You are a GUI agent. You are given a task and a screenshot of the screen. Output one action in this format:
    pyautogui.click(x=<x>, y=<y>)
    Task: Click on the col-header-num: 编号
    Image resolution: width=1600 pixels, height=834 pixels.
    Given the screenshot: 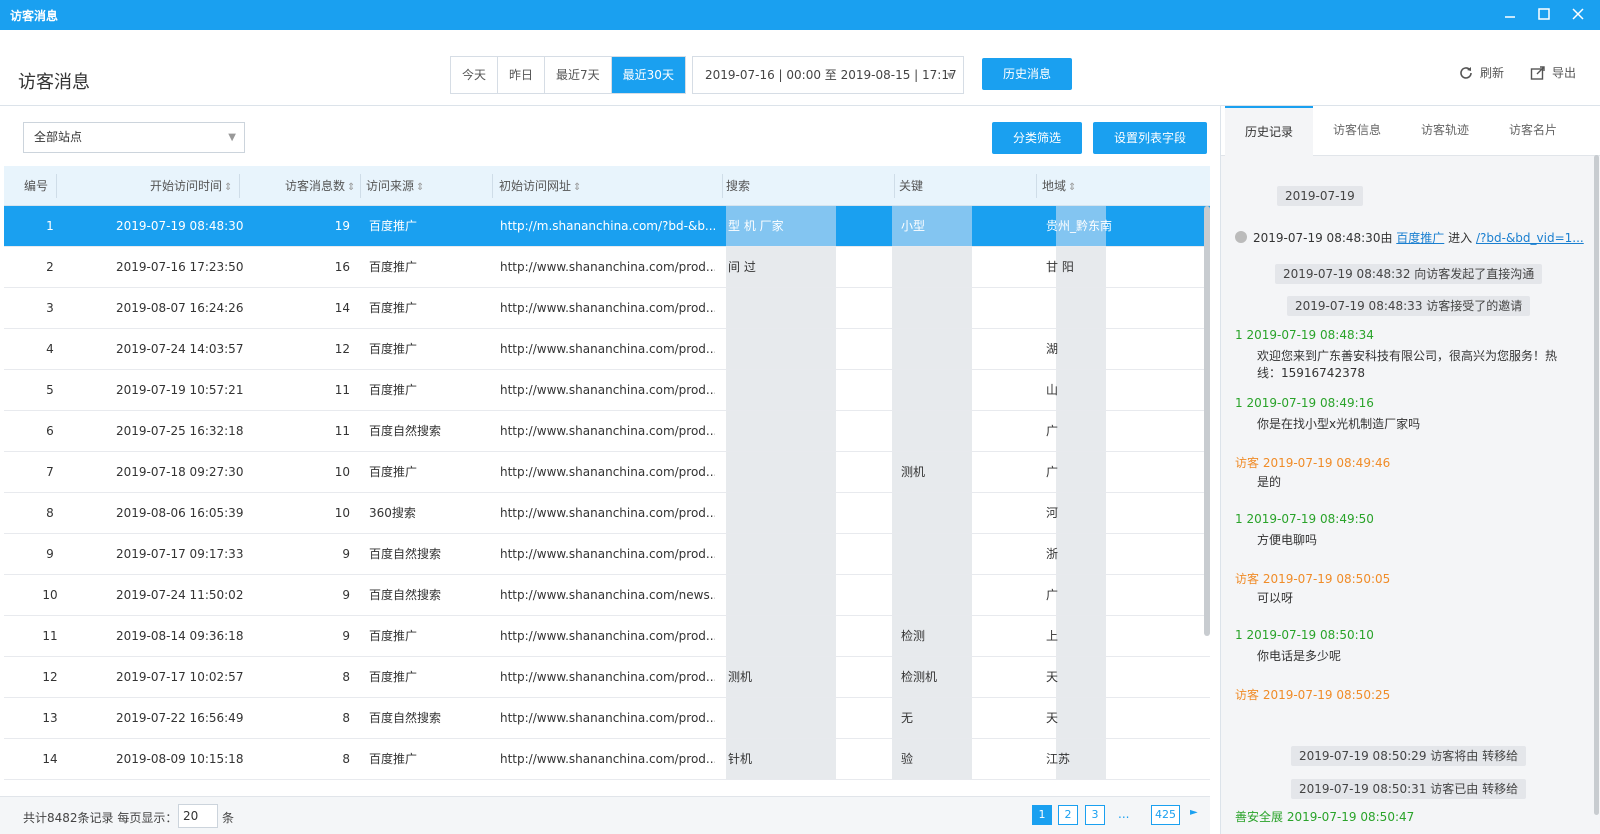 What is the action you would take?
    pyautogui.click(x=36, y=186)
    